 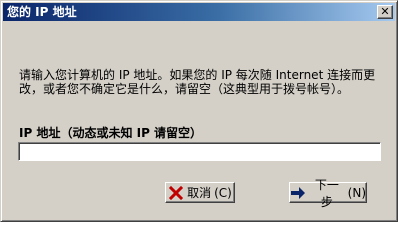 I want to click on ip-address-label: IP 地址（动态或未知 IP 请留空）, so click(x=111, y=133).